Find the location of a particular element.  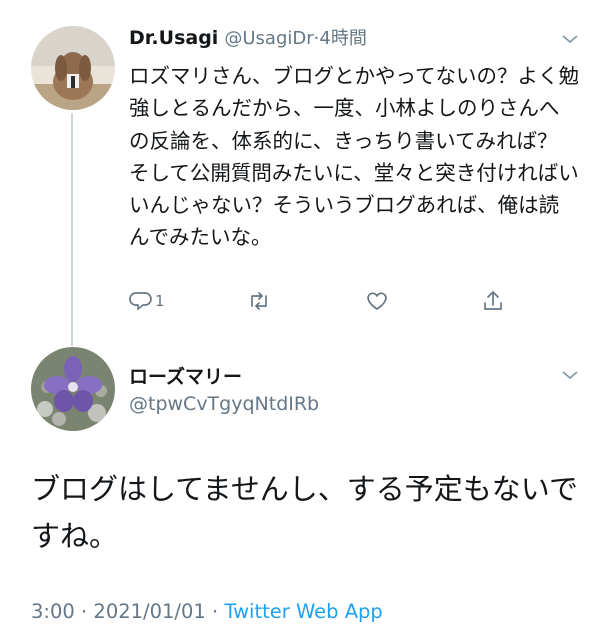

display-name: ローズマリー is located at coordinates (185, 375).